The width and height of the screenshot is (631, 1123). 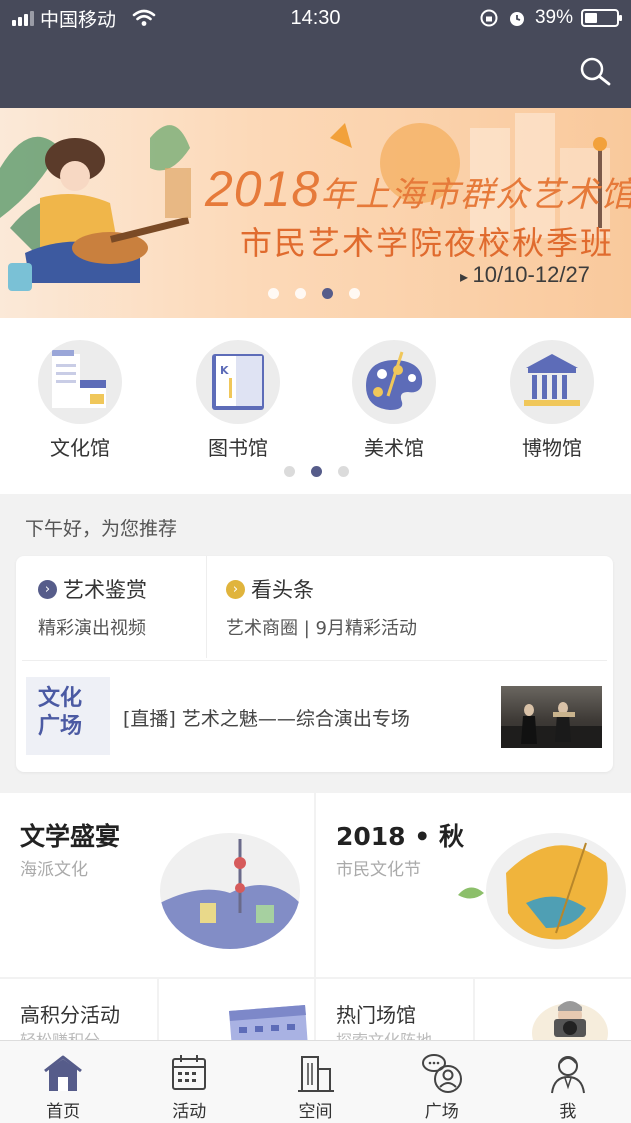 I want to click on tile-literature-feast: 文学盛宴 海派文化, so click(x=157, y=885).